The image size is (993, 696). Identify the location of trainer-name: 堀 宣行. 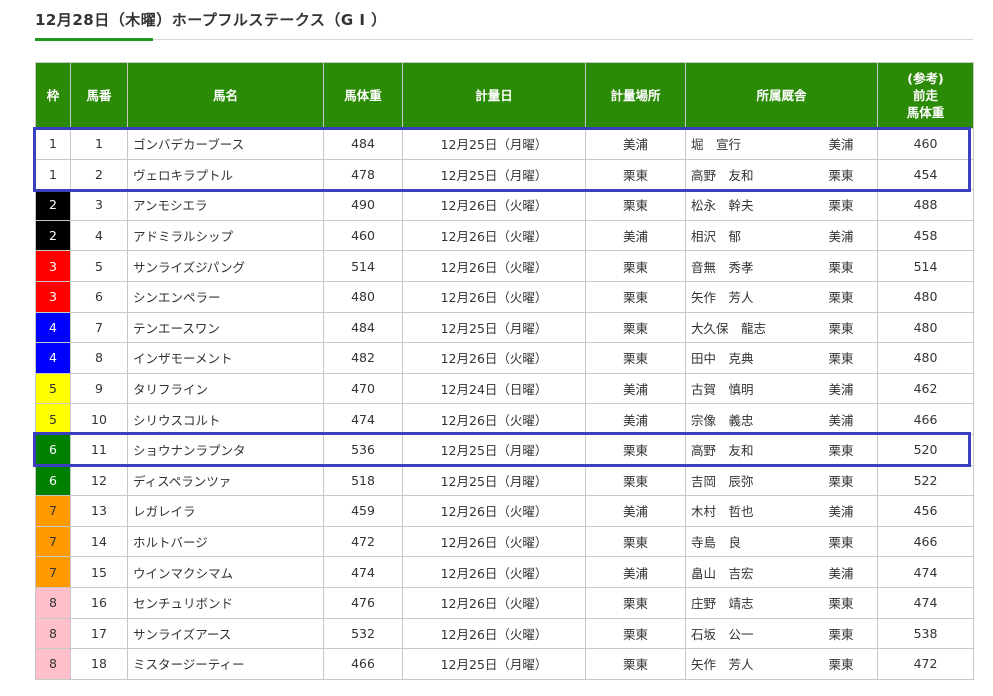
(716, 145).